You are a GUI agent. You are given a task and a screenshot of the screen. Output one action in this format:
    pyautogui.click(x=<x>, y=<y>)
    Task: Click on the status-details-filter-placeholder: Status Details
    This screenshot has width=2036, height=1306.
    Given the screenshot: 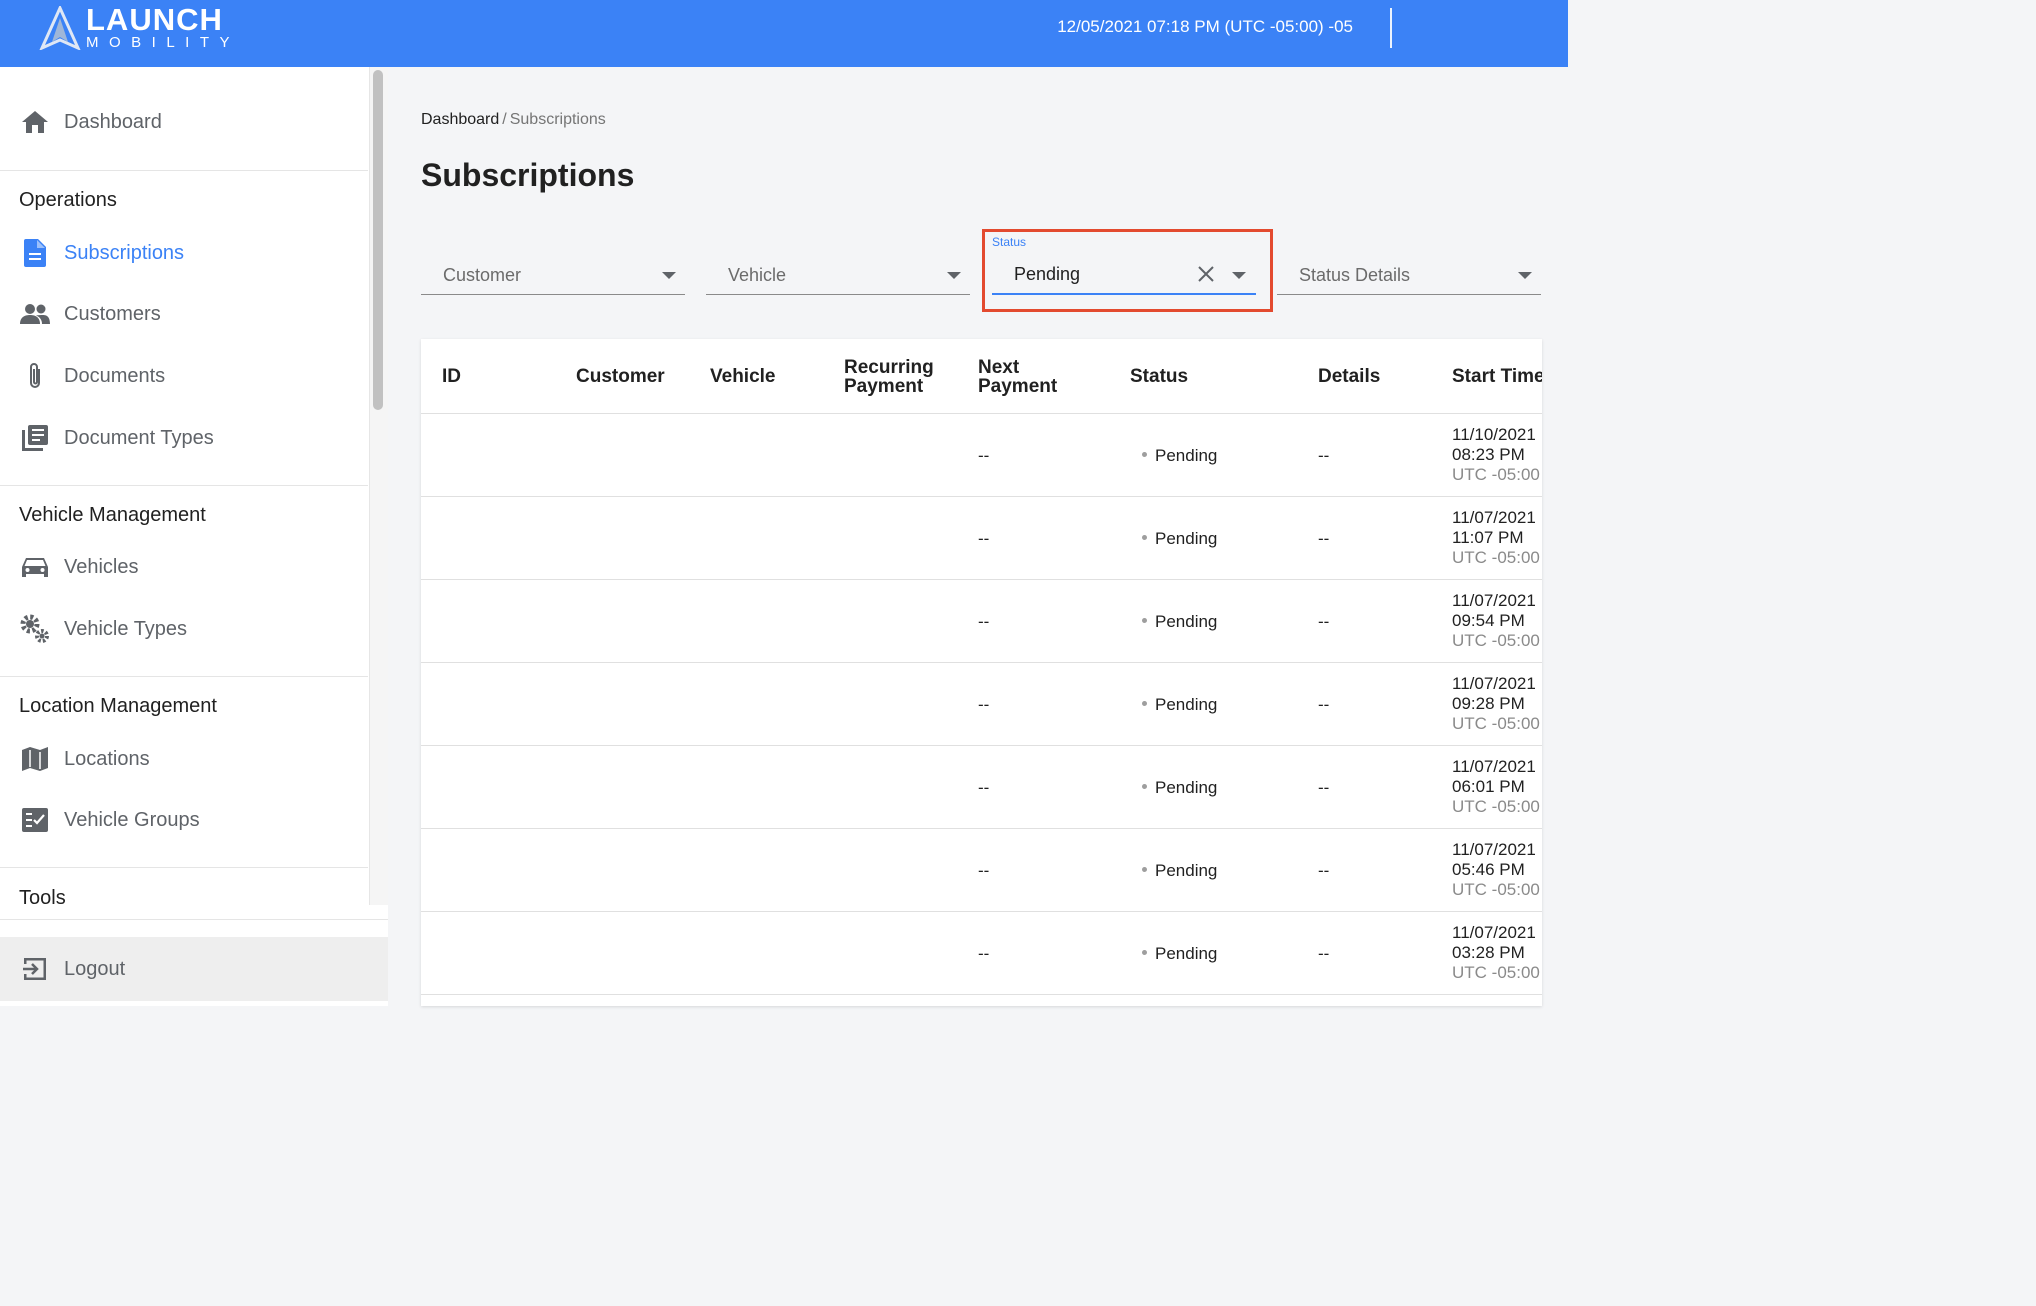 What is the action you would take?
    pyautogui.click(x=1355, y=275)
    